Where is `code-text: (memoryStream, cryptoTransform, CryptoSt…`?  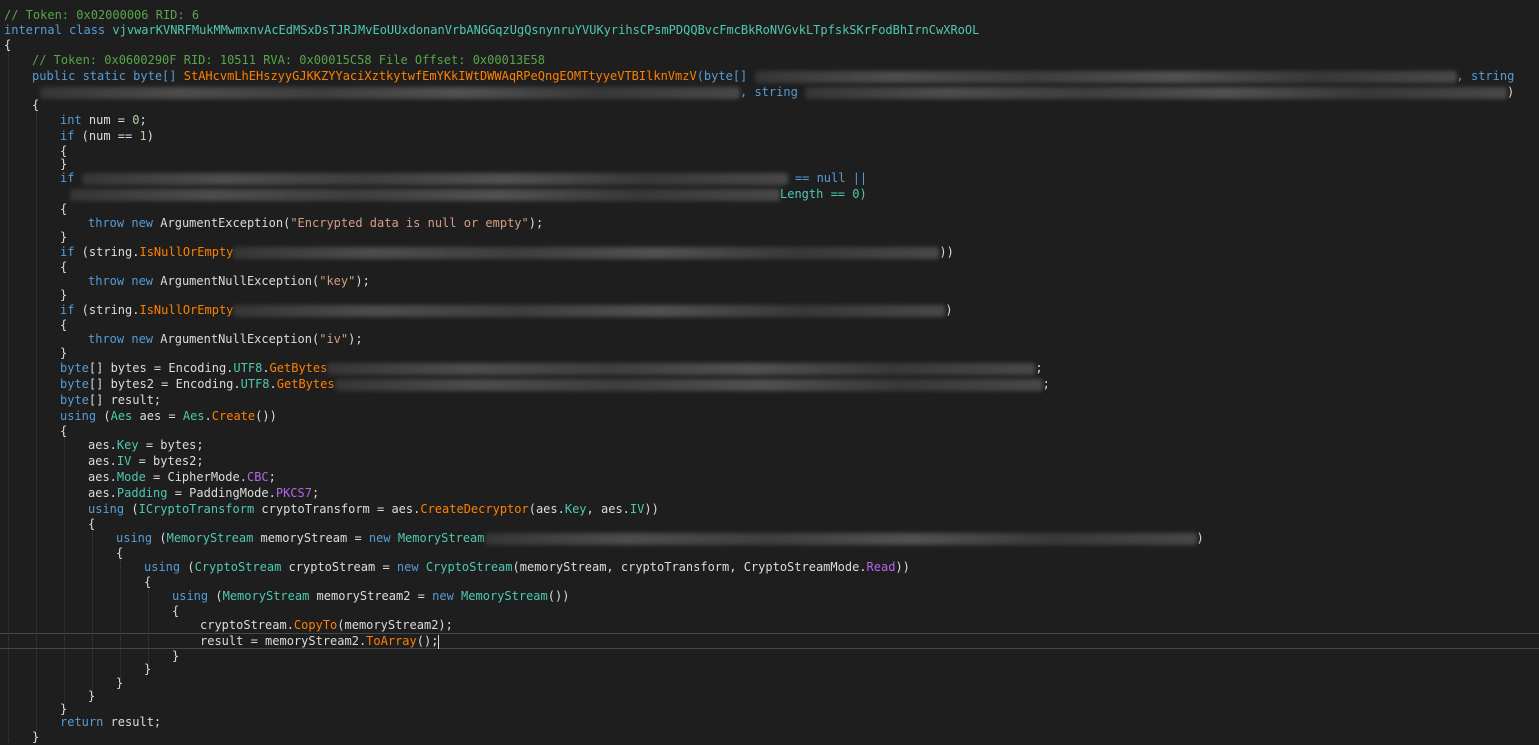 code-text: (memoryStream, cryptoTransform, CryptoSt… is located at coordinates (689, 567).